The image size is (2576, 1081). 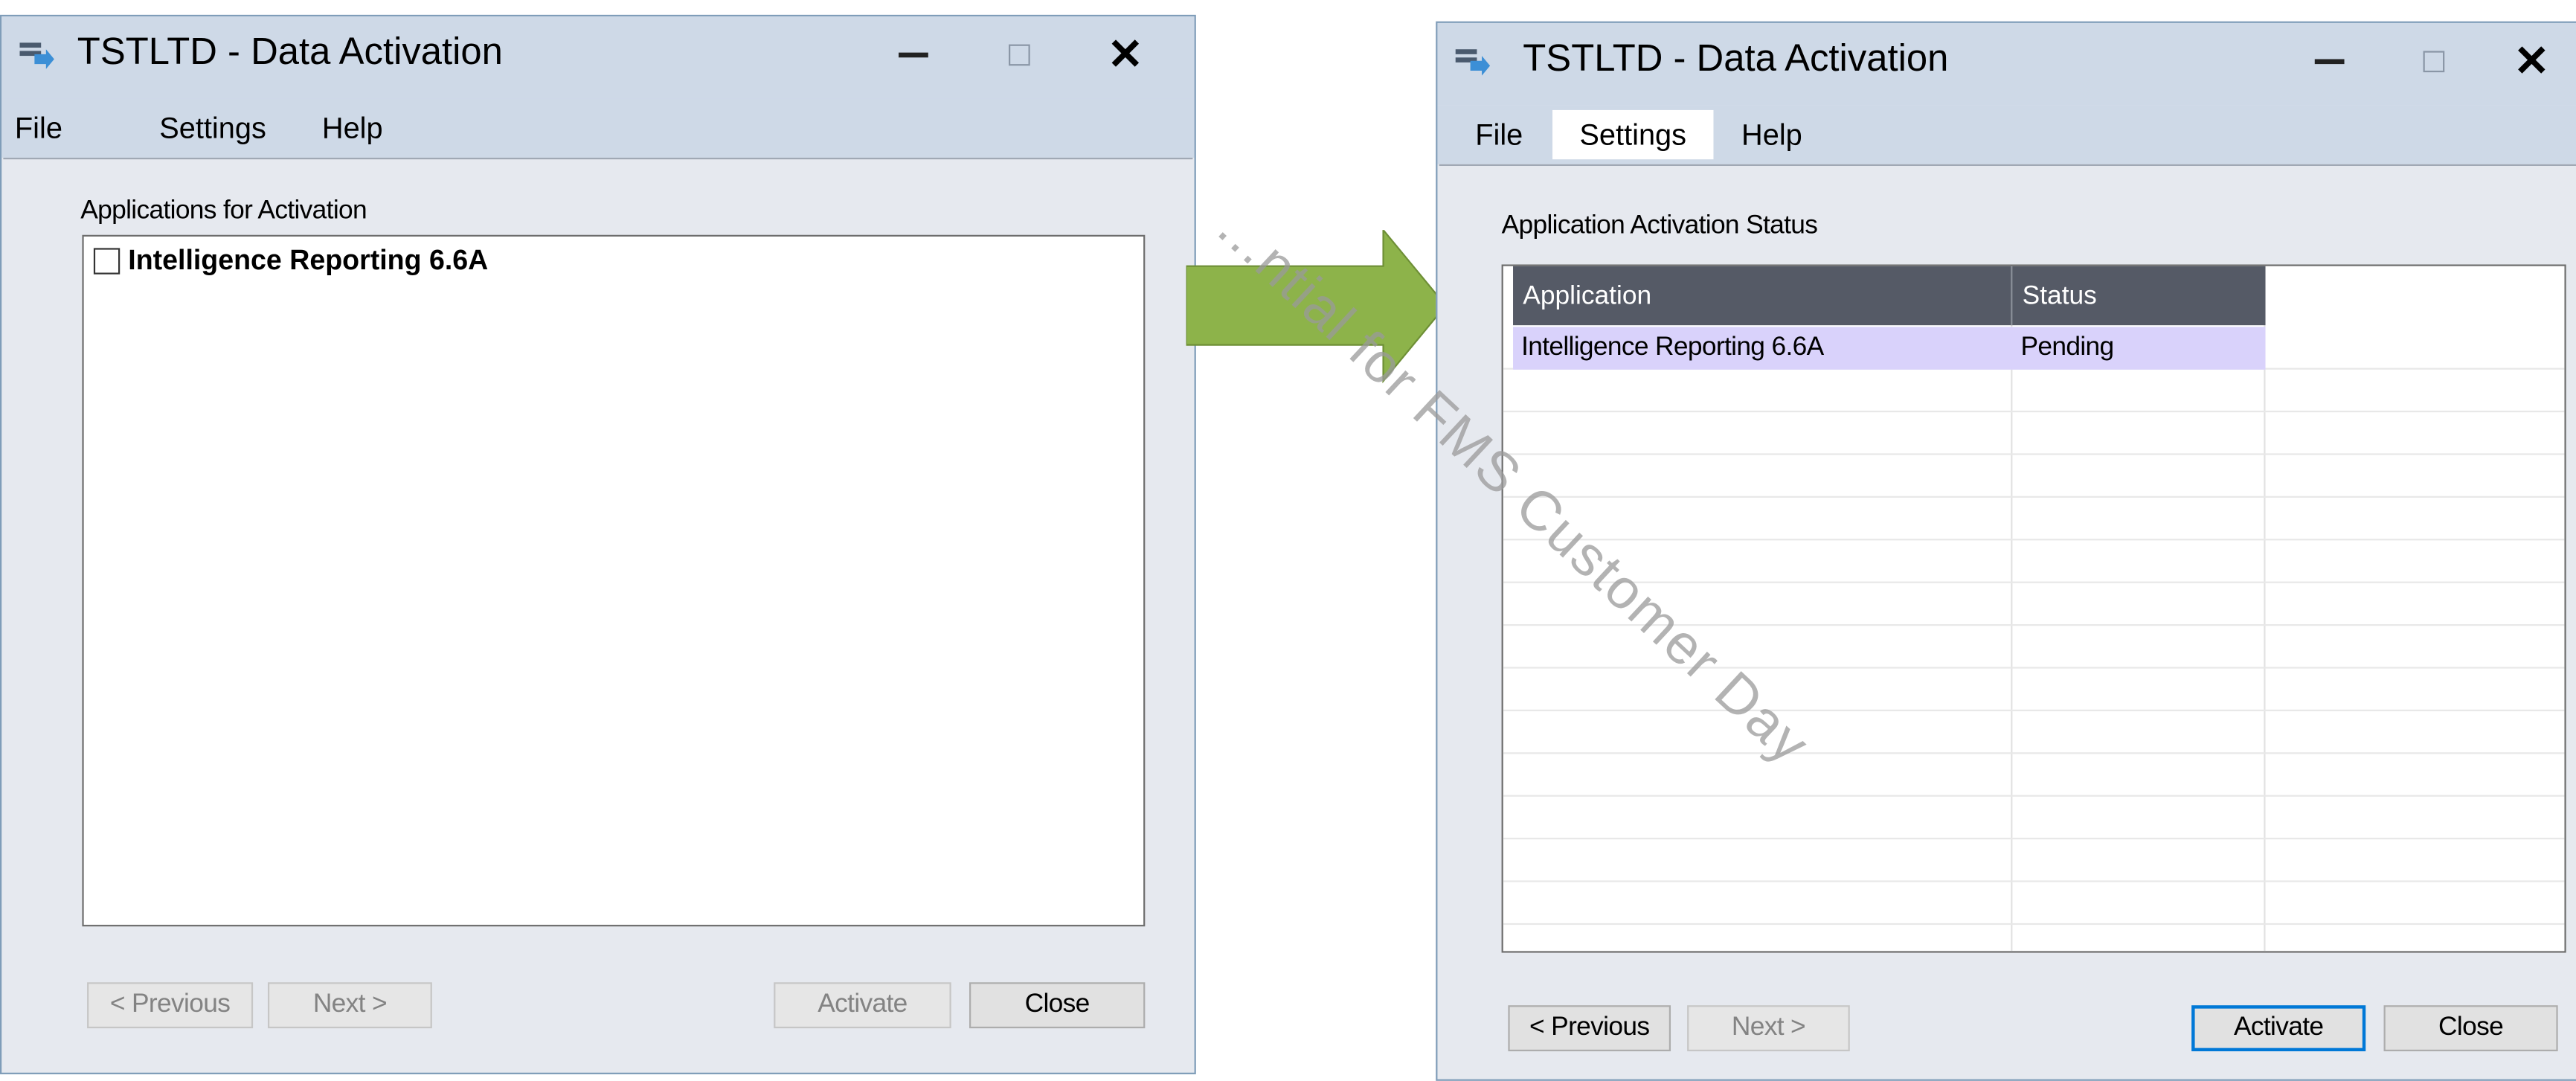 What do you see at coordinates (2067, 347) in the screenshot?
I see `cell-status: Pending` at bounding box center [2067, 347].